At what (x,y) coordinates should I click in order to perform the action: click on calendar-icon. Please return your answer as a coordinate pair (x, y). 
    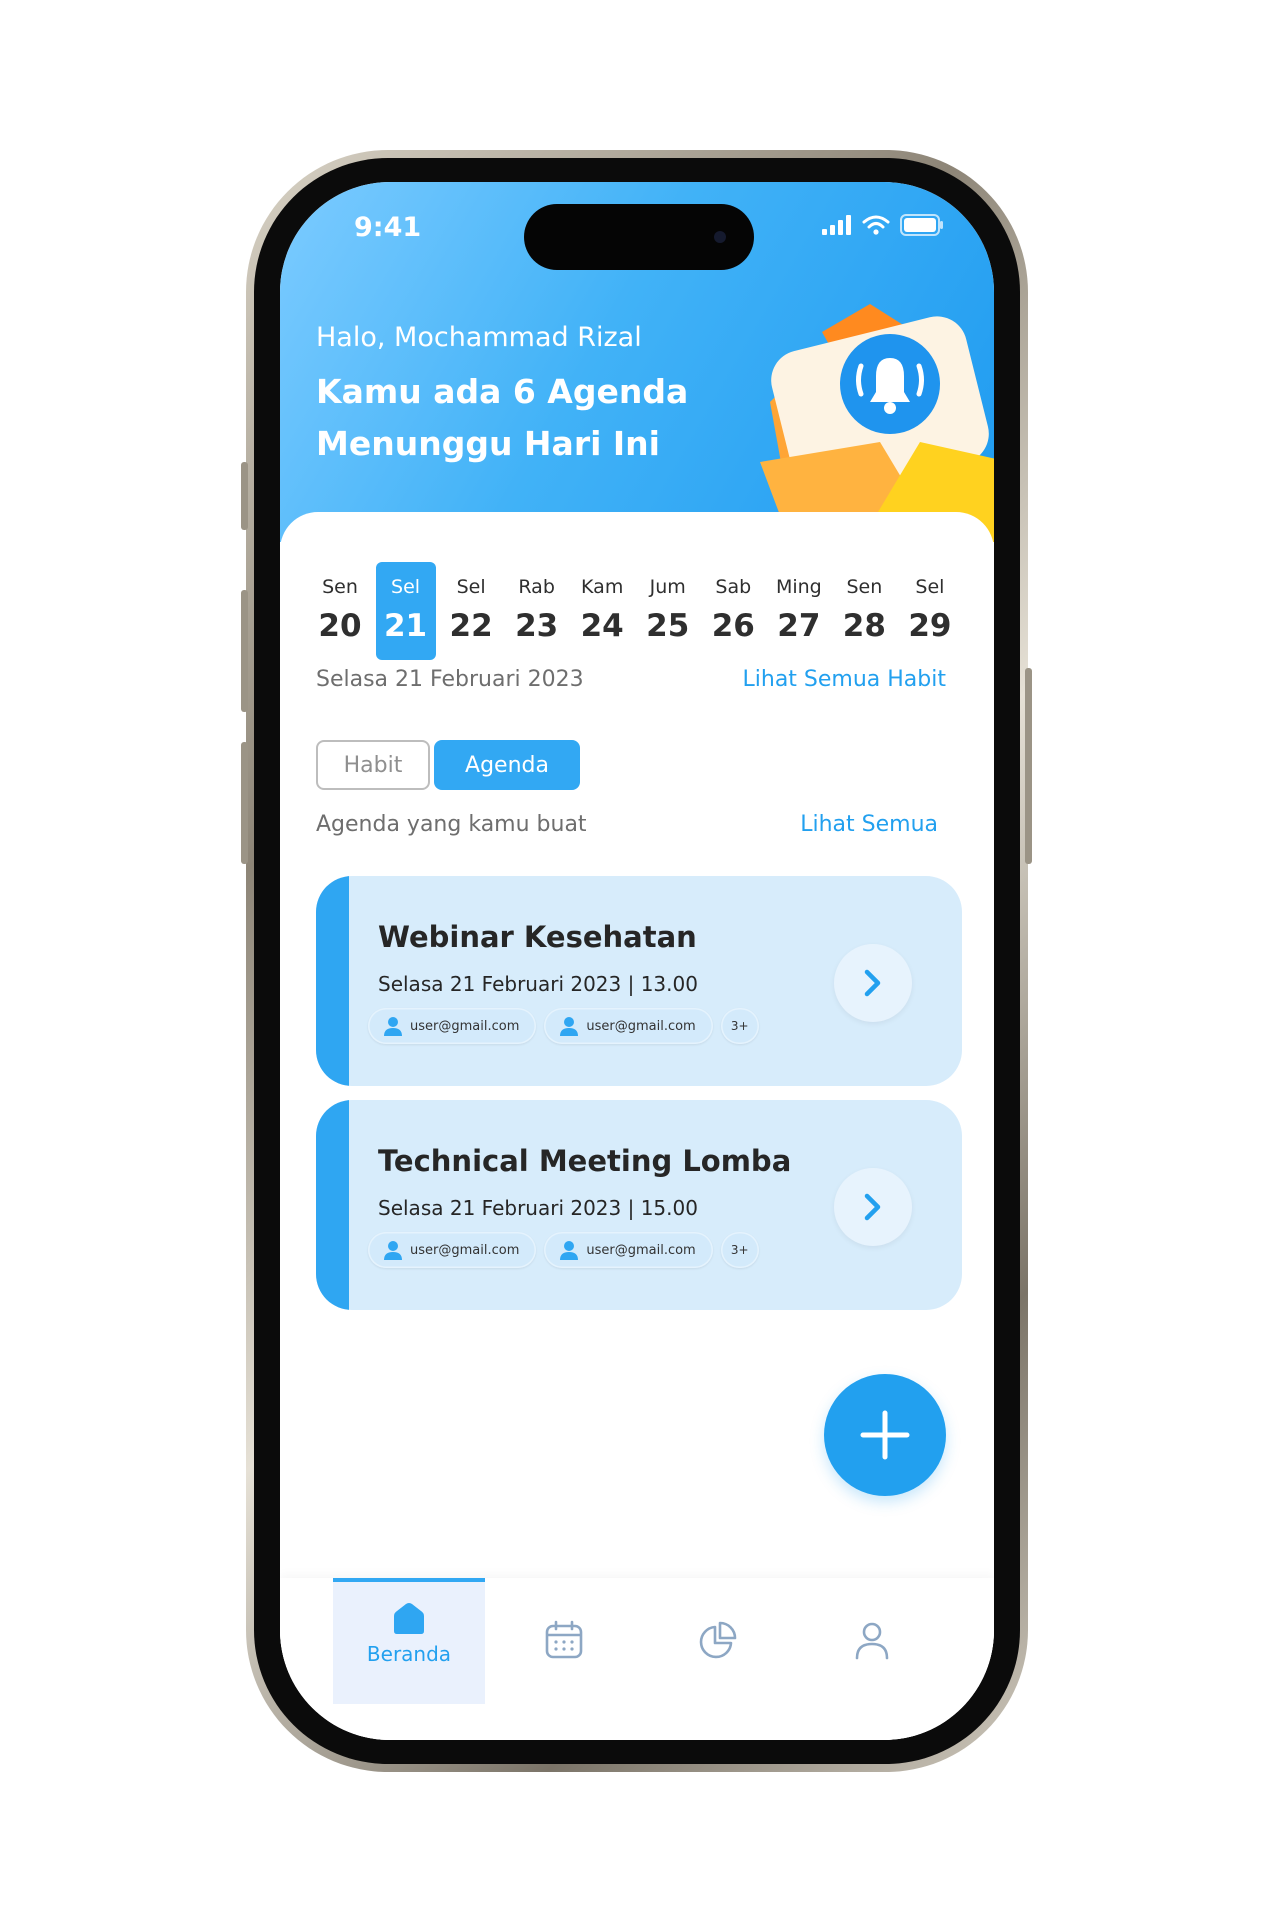
    Looking at the image, I should click on (564, 1639).